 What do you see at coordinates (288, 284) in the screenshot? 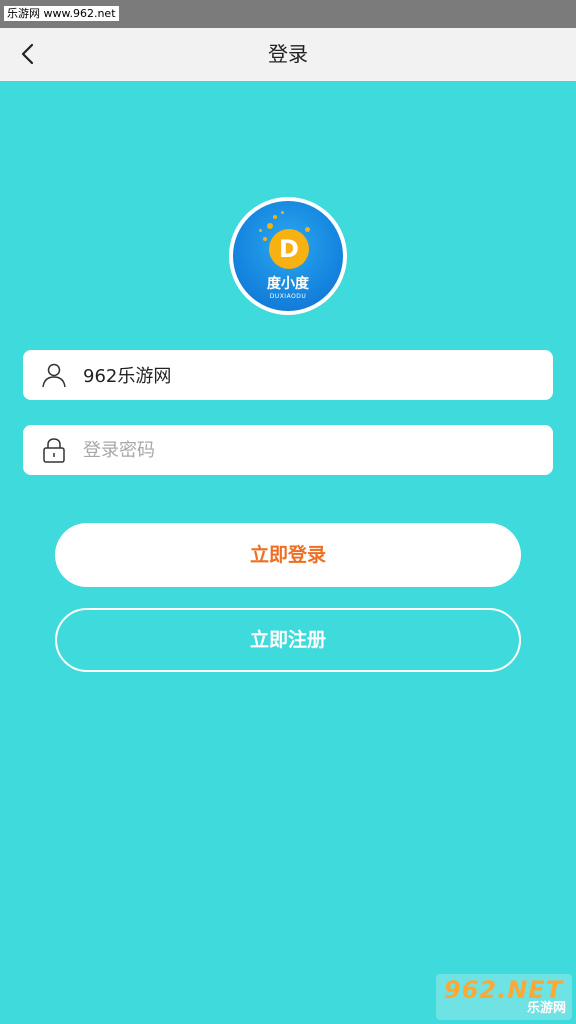
I see `logo-name: 度小度` at bounding box center [288, 284].